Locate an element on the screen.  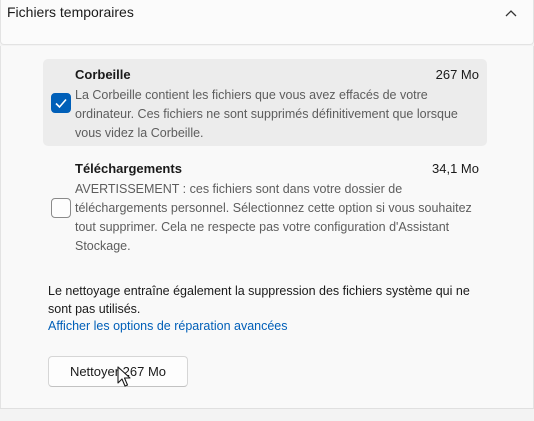
mouse-cursor-icon is located at coordinates (124, 376).